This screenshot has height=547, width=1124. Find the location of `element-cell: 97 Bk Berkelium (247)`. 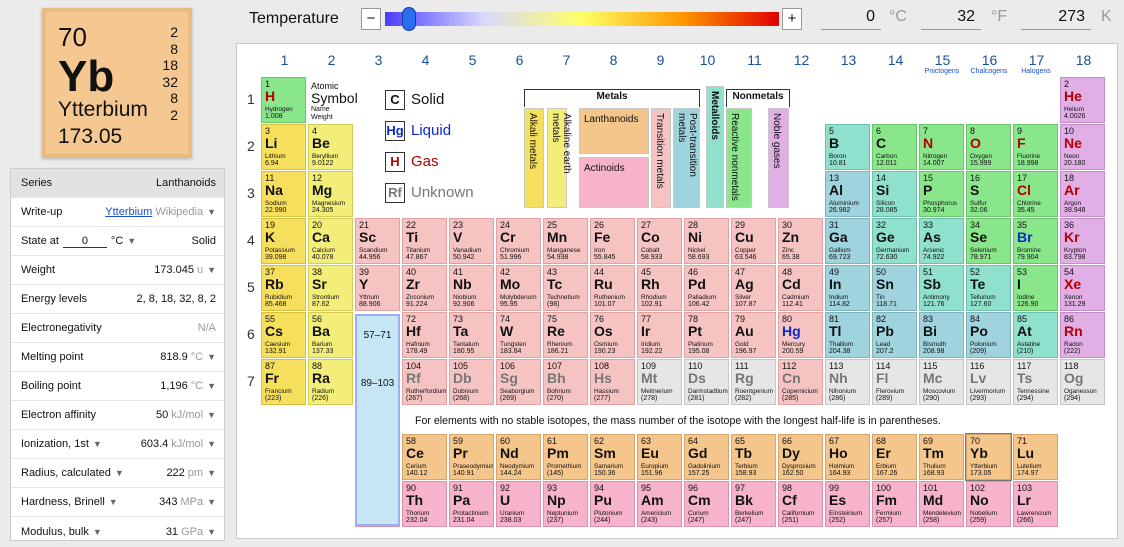

element-cell: 97 Bk Berkelium (247) is located at coordinates (753, 504).